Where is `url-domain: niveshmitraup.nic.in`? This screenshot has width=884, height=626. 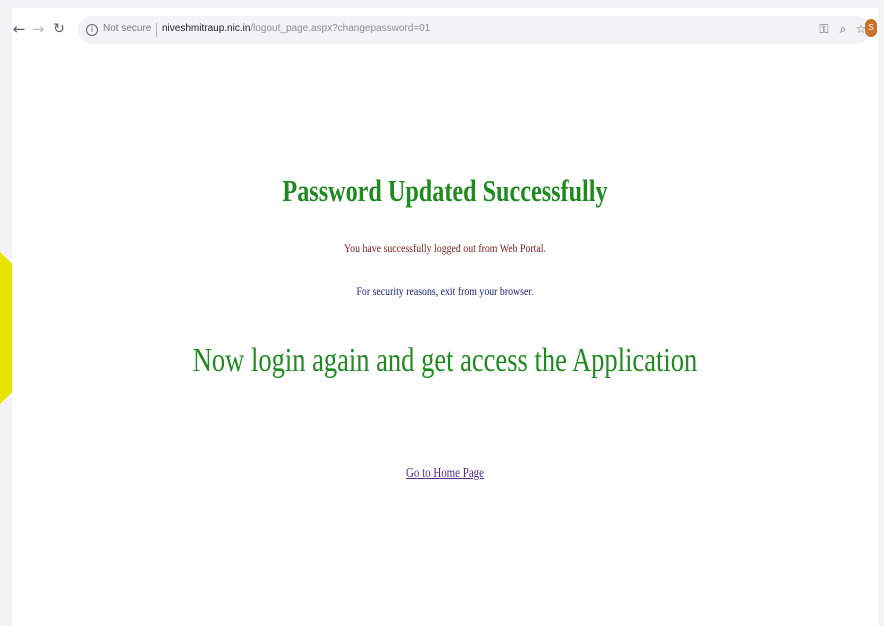
url-domain: niveshmitraup.nic.in is located at coordinates (206, 28).